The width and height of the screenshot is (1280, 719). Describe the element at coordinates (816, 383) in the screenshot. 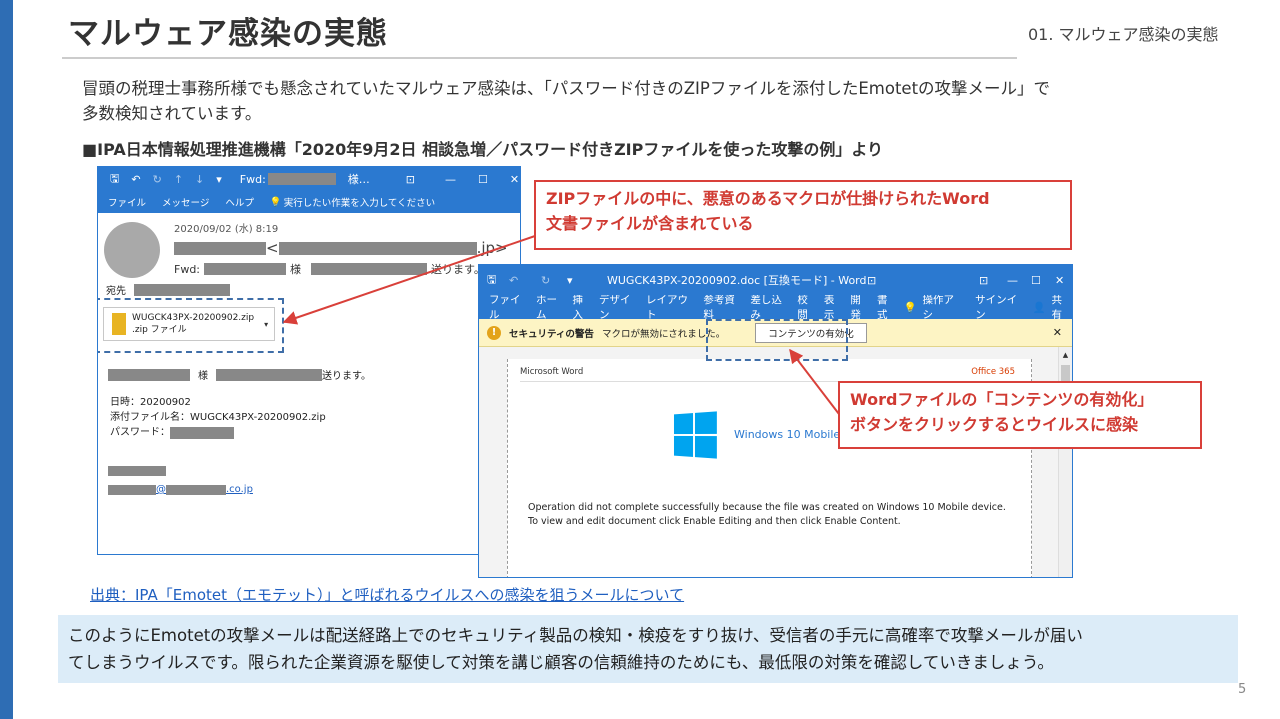

I see `arrow-to-enable-button` at that location.